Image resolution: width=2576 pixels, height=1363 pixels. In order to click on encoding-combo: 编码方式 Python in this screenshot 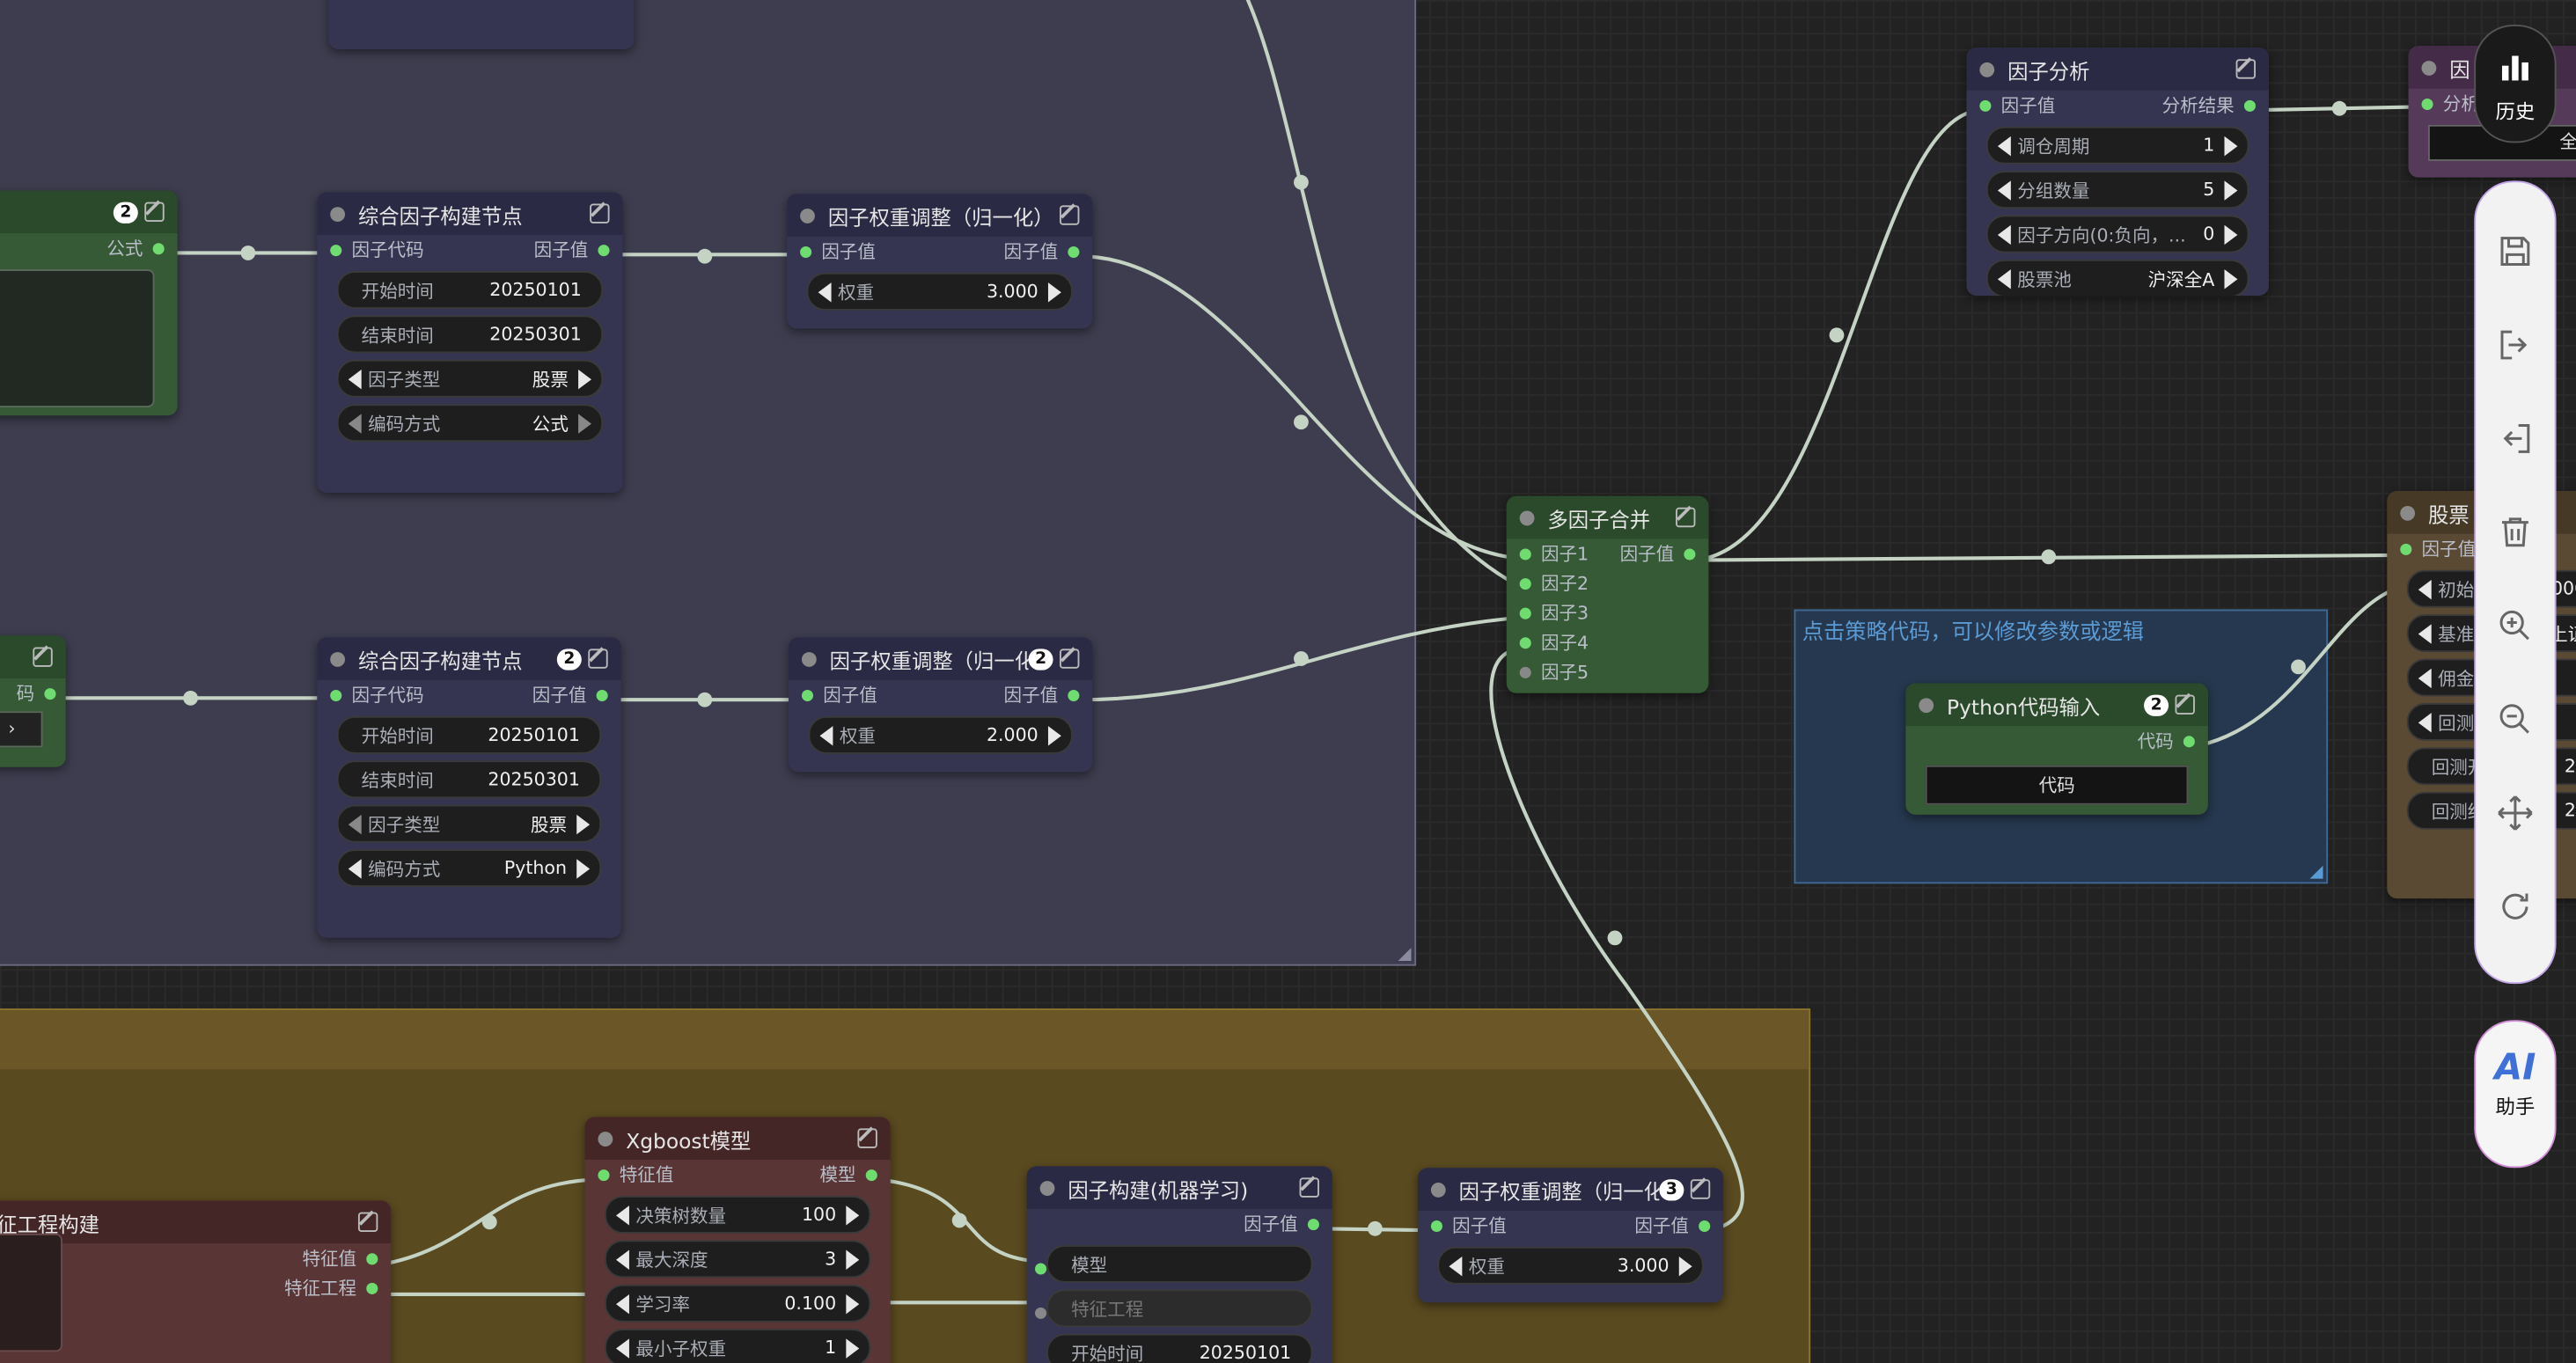, I will do `click(469, 868)`.